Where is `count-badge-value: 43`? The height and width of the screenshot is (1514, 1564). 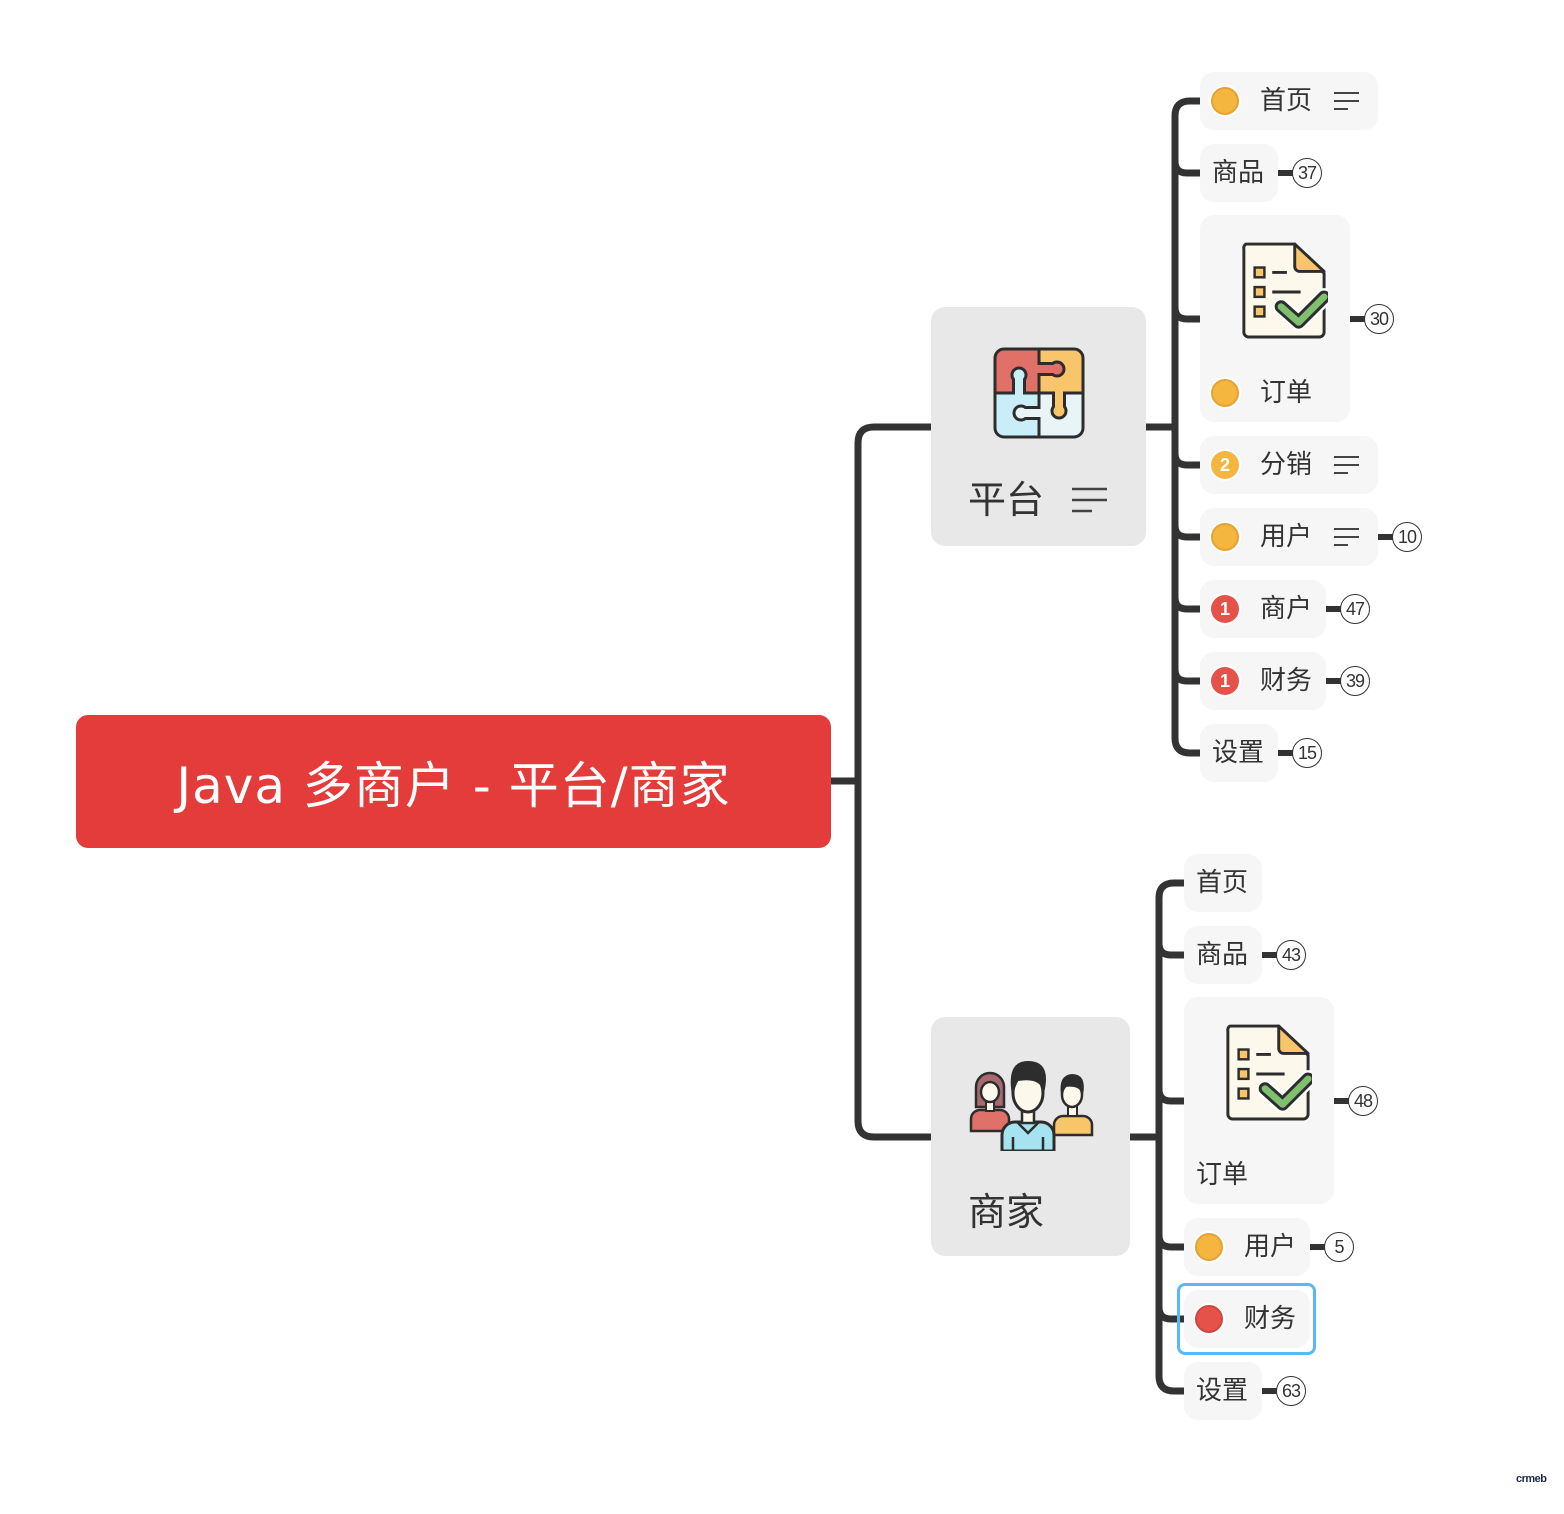 count-badge-value: 43 is located at coordinates (1291, 954).